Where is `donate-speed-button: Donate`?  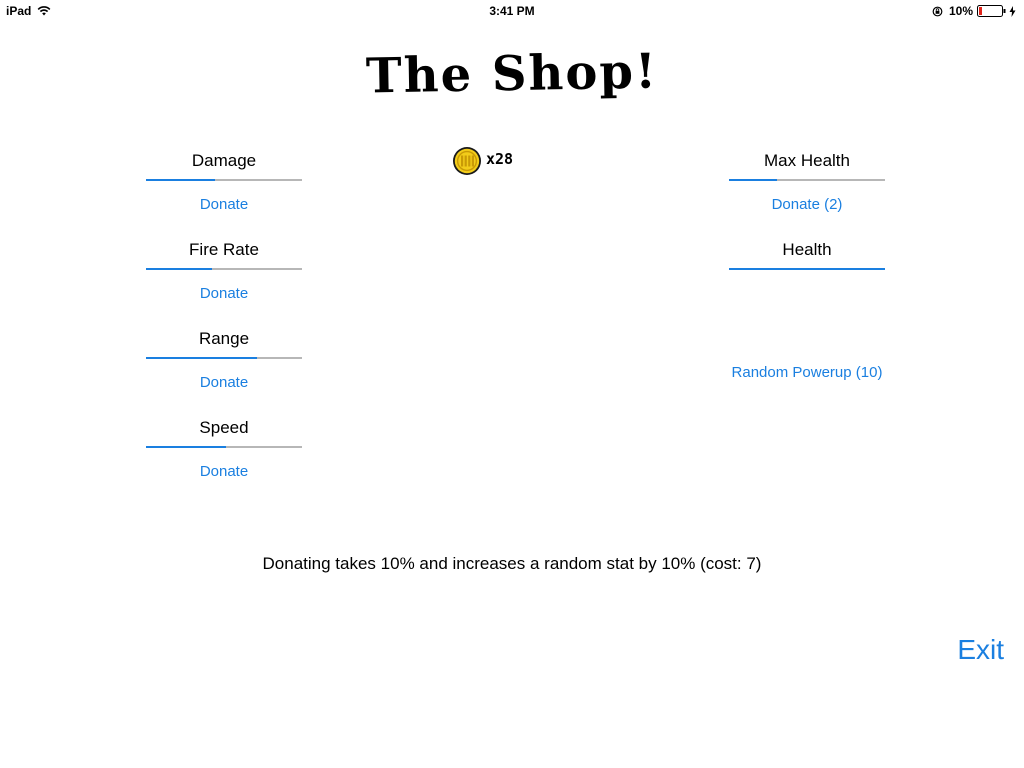 donate-speed-button: Donate is located at coordinates (224, 471).